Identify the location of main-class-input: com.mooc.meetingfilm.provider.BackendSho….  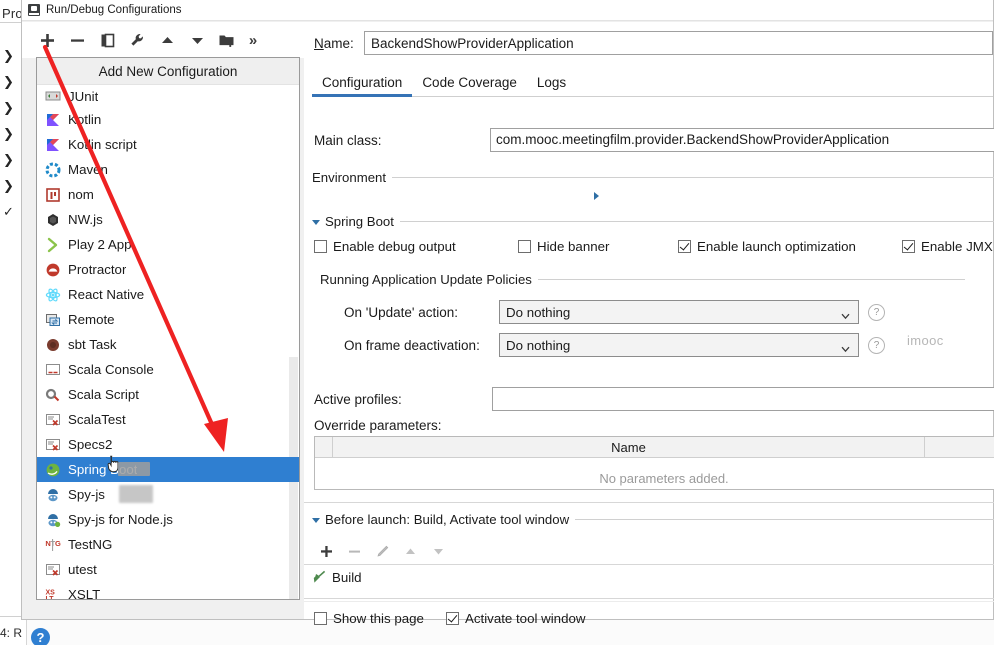
(741, 140).